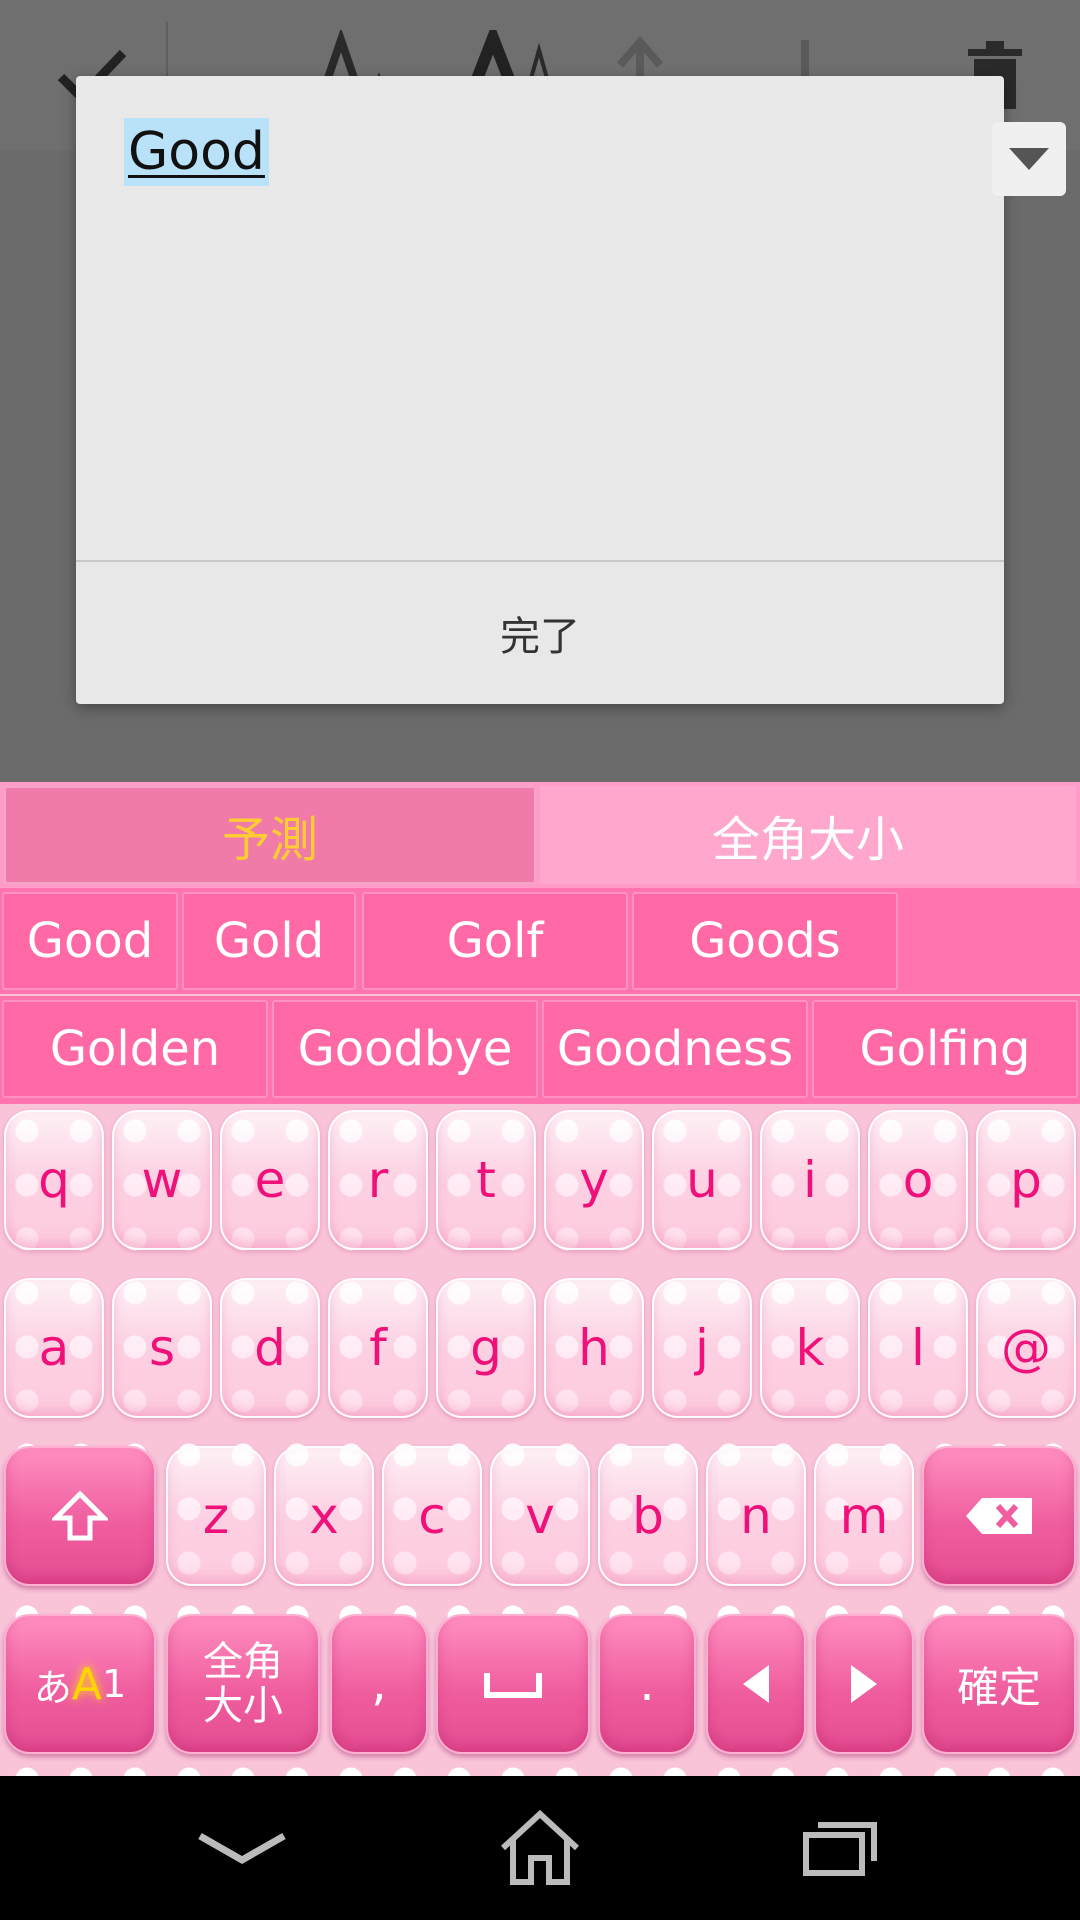  I want to click on fullwidth-line2: 大小, so click(243, 1706).